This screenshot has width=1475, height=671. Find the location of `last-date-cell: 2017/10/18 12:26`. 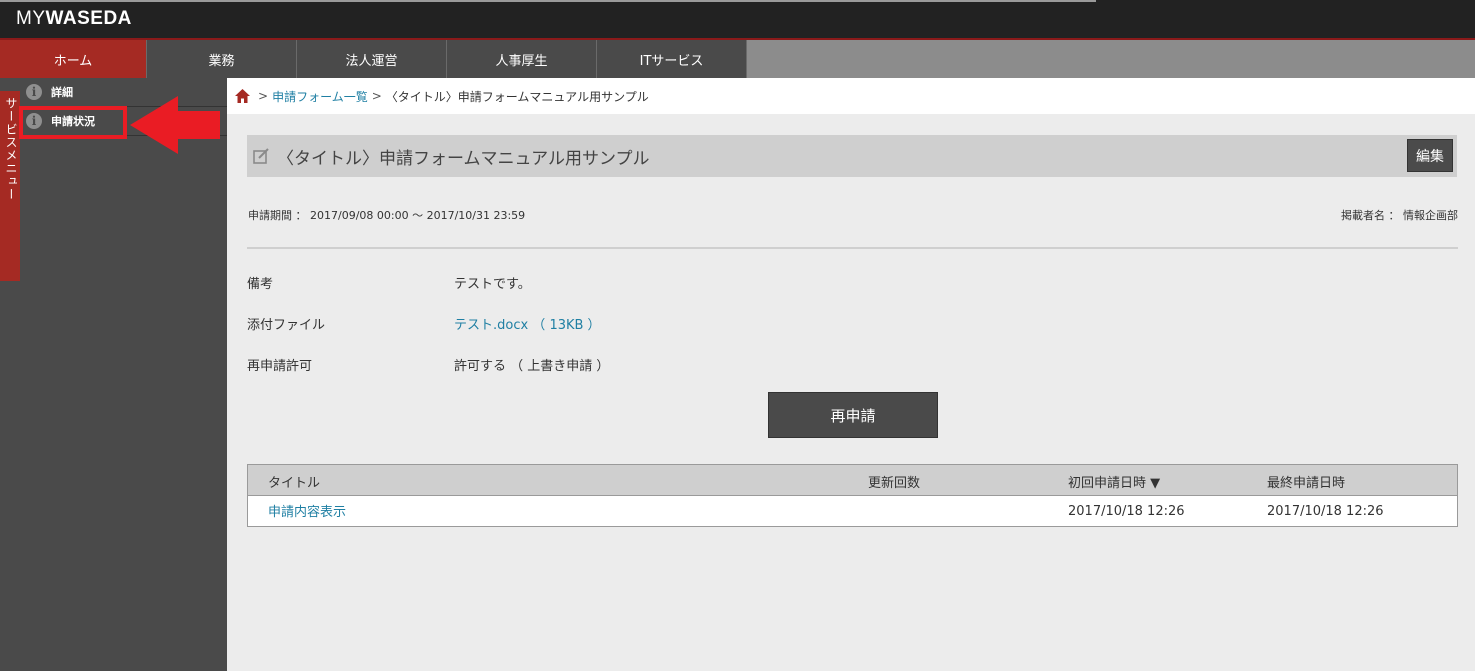

last-date-cell: 2017/10/18 12:26 is located at coordinates (1325, 511).